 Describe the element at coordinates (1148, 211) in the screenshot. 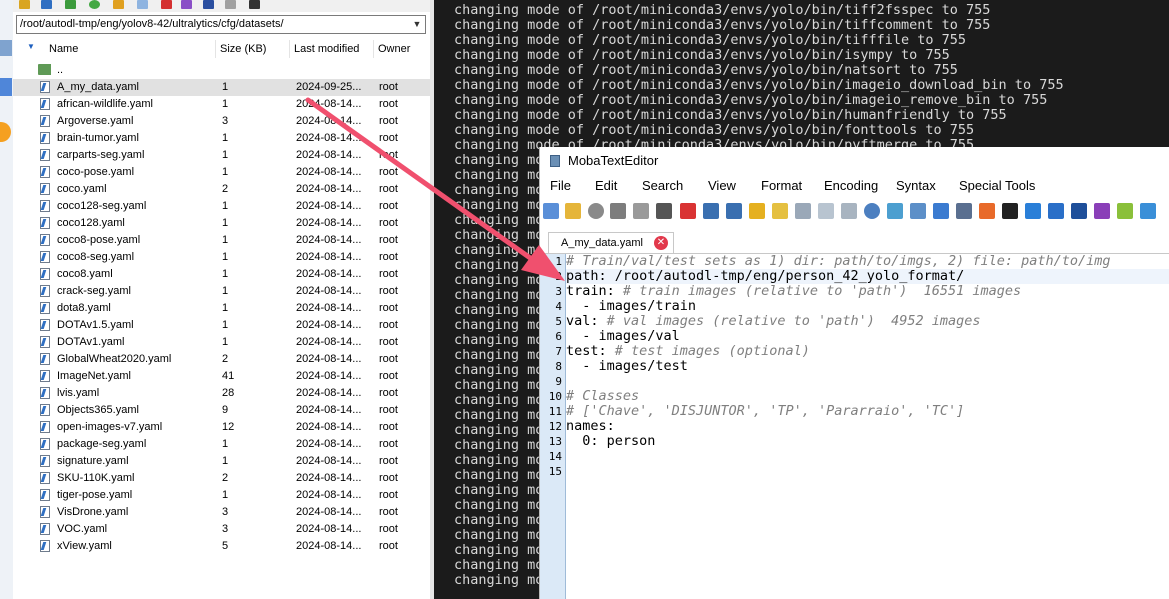

I see `gear-icon` at that location.